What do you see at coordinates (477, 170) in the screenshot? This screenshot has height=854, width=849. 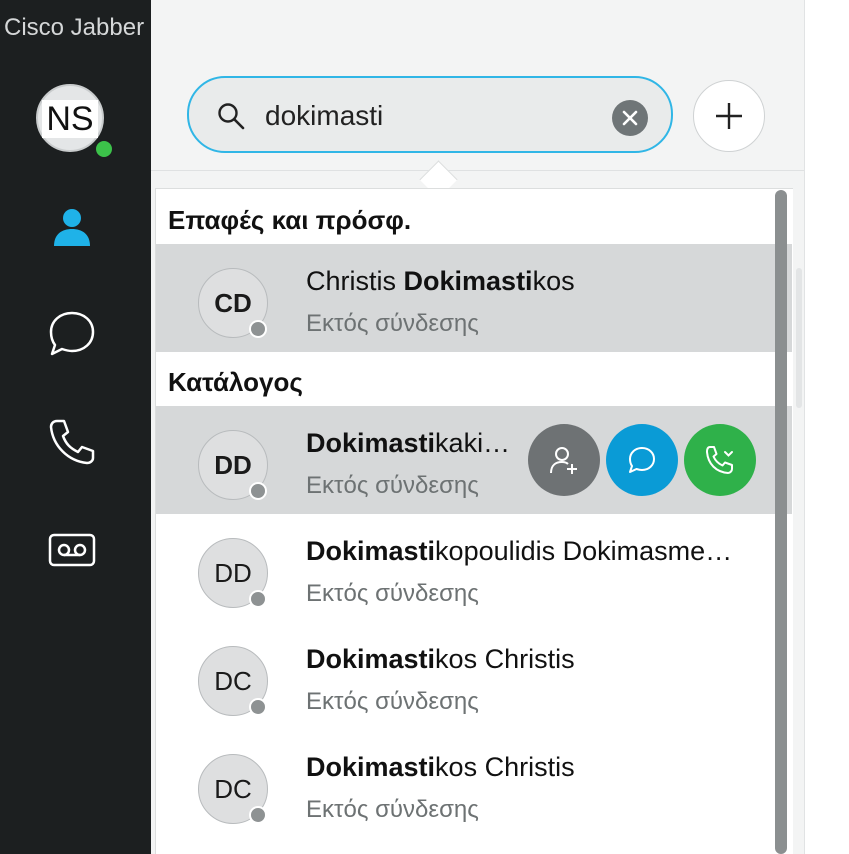 I see `divider` at bounding box center [477, 170].